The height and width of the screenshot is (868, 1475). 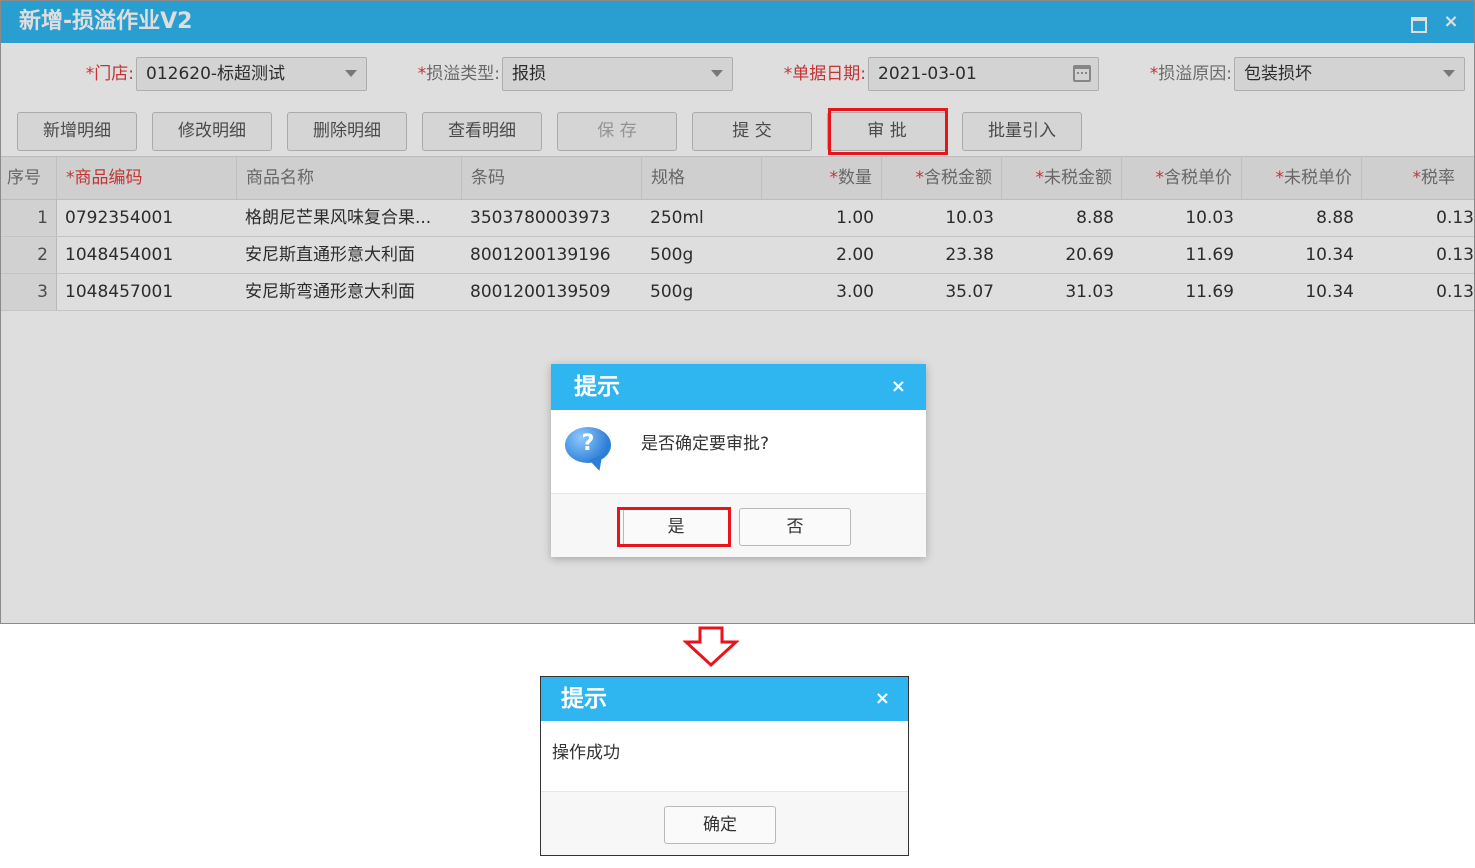 I want to click on yes-button: 是, so click(x=676, y=527).